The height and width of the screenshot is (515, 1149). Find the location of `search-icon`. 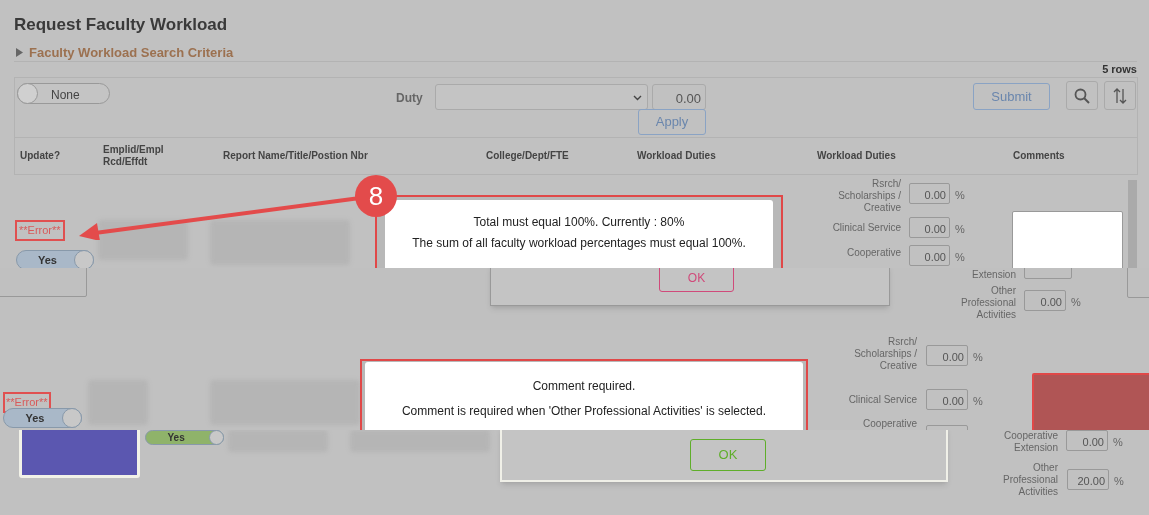

search-icon is located at coordinates (1082, 95).